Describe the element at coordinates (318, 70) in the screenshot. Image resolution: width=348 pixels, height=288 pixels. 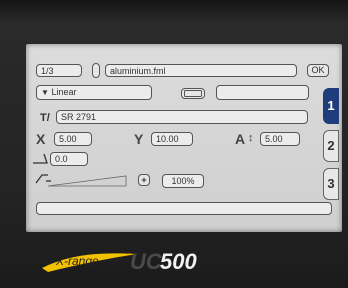
I see `ok-button: OK` at that location.